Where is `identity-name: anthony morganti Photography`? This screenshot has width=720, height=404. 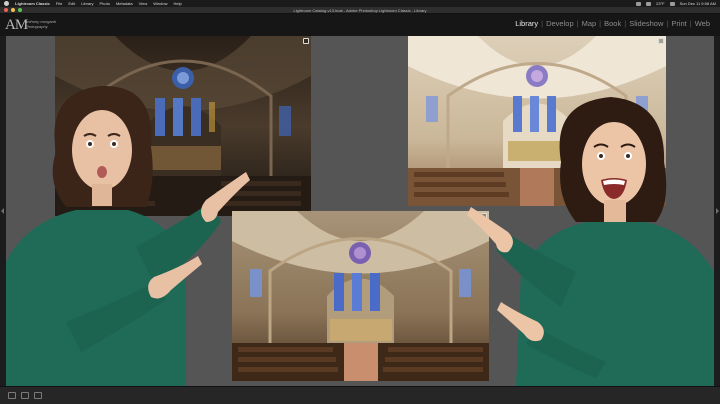 identity-name: anthony morganti Photography is located at coordinates (40, 24).